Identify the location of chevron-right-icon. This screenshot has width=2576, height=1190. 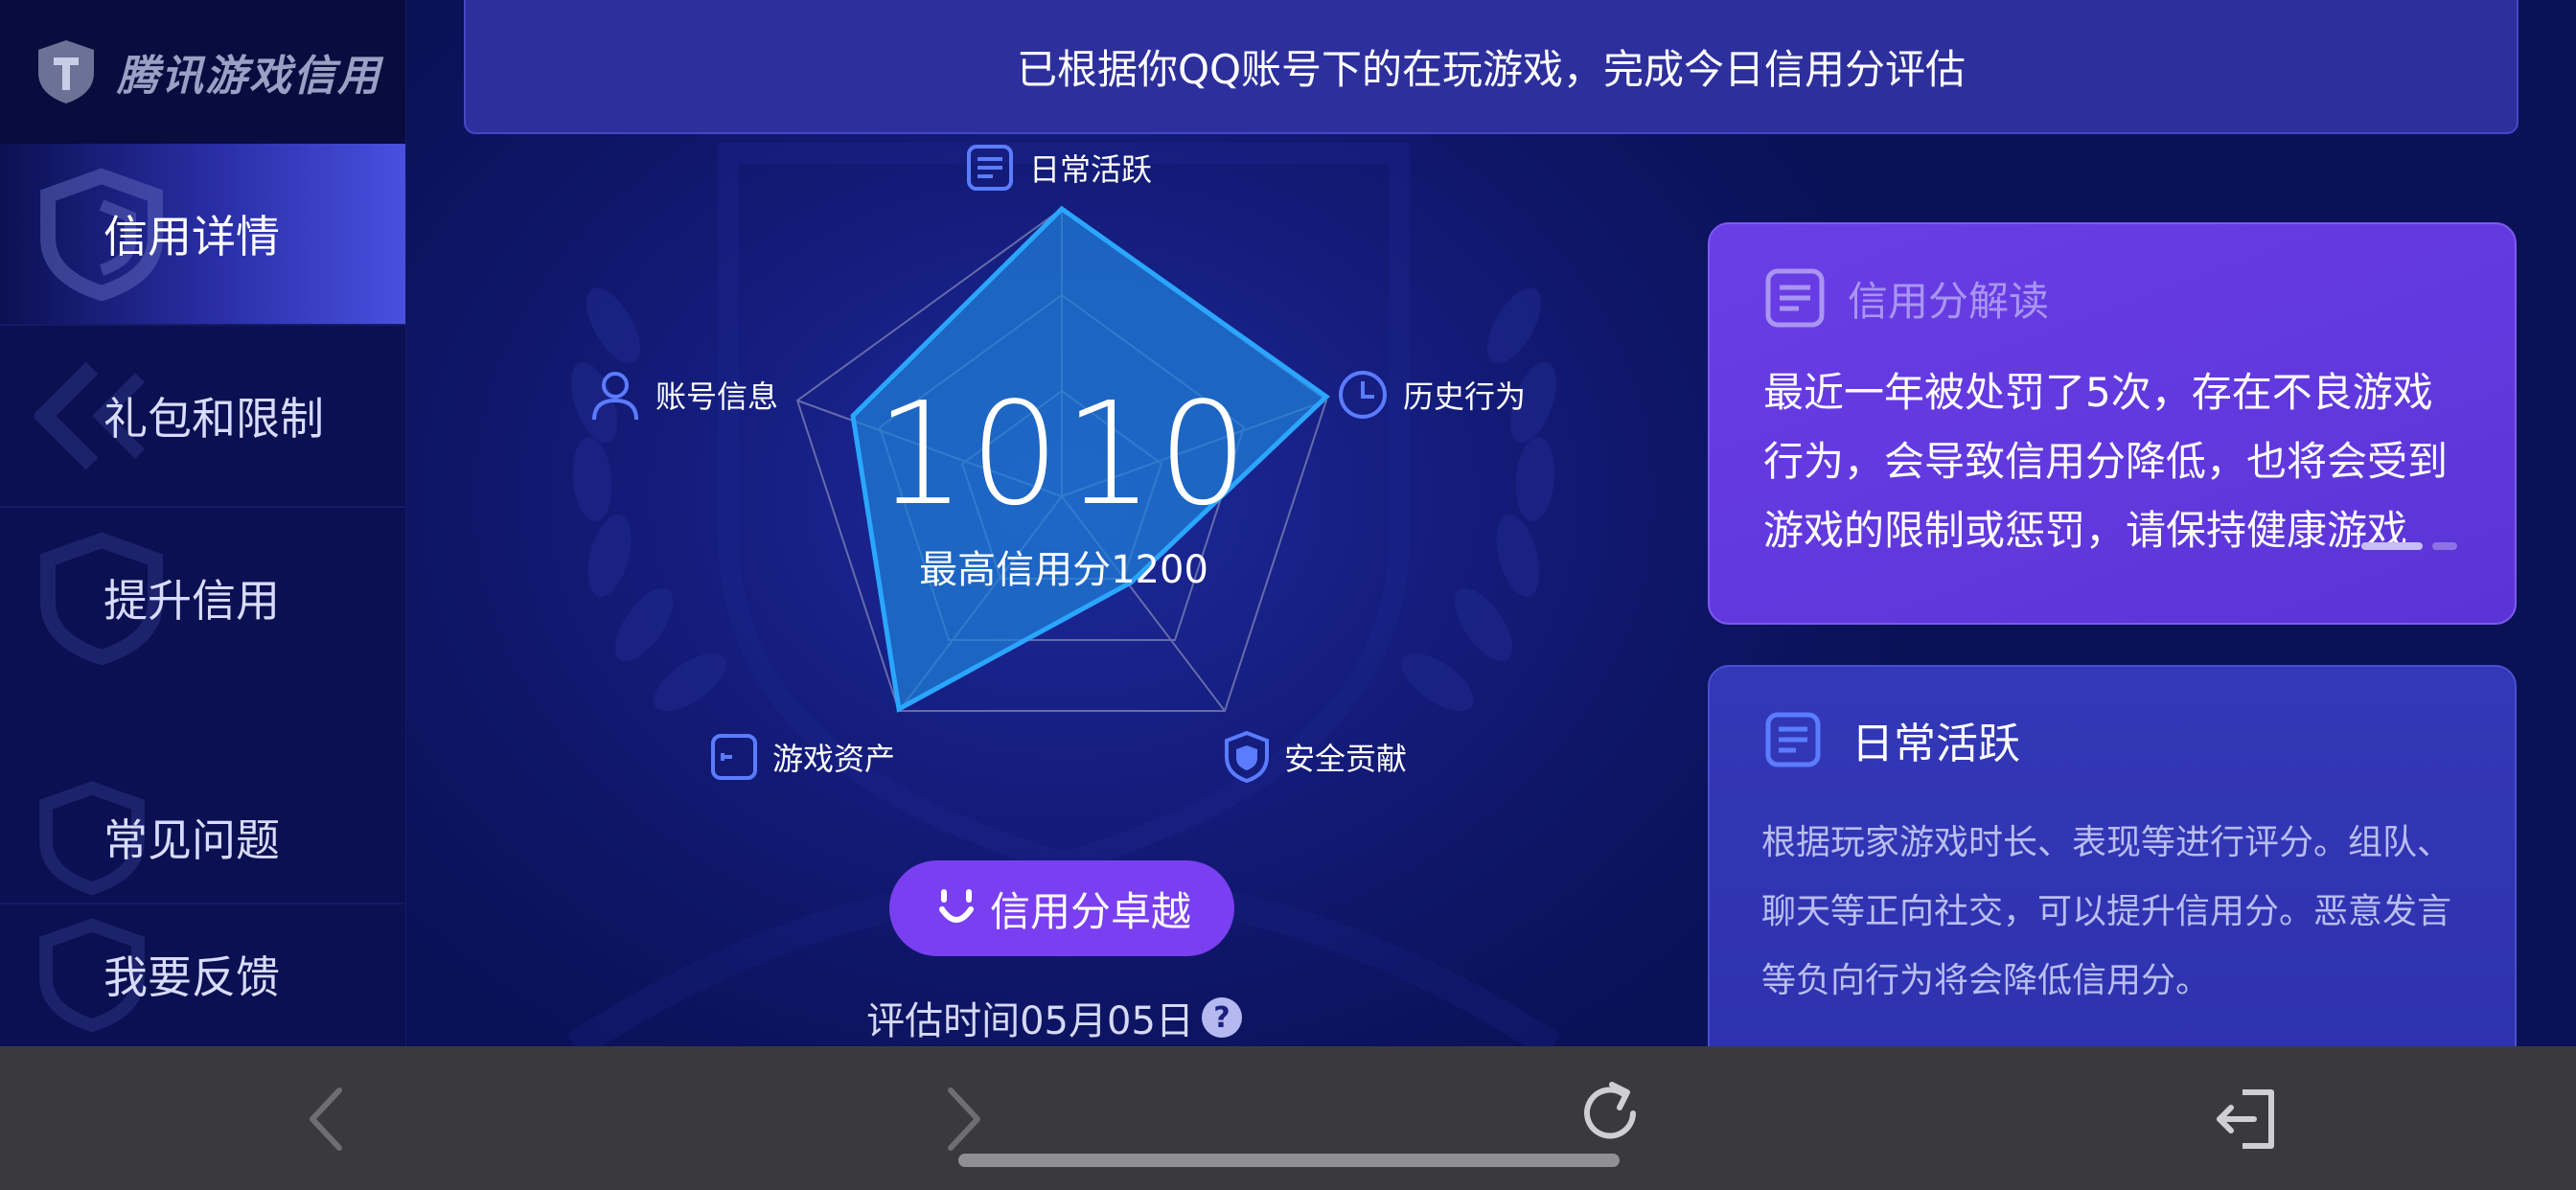
(964, 1119).